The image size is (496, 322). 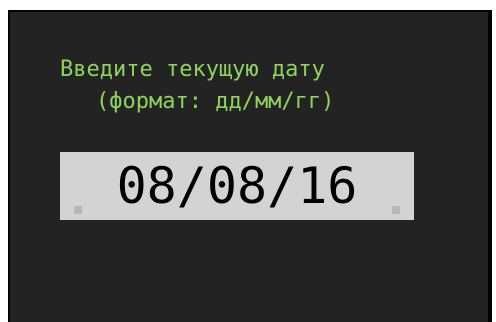 What do you see at coordinates (396, 210) in the screenshot?
I see `field-right-marker` at bounding box center [396, 210].